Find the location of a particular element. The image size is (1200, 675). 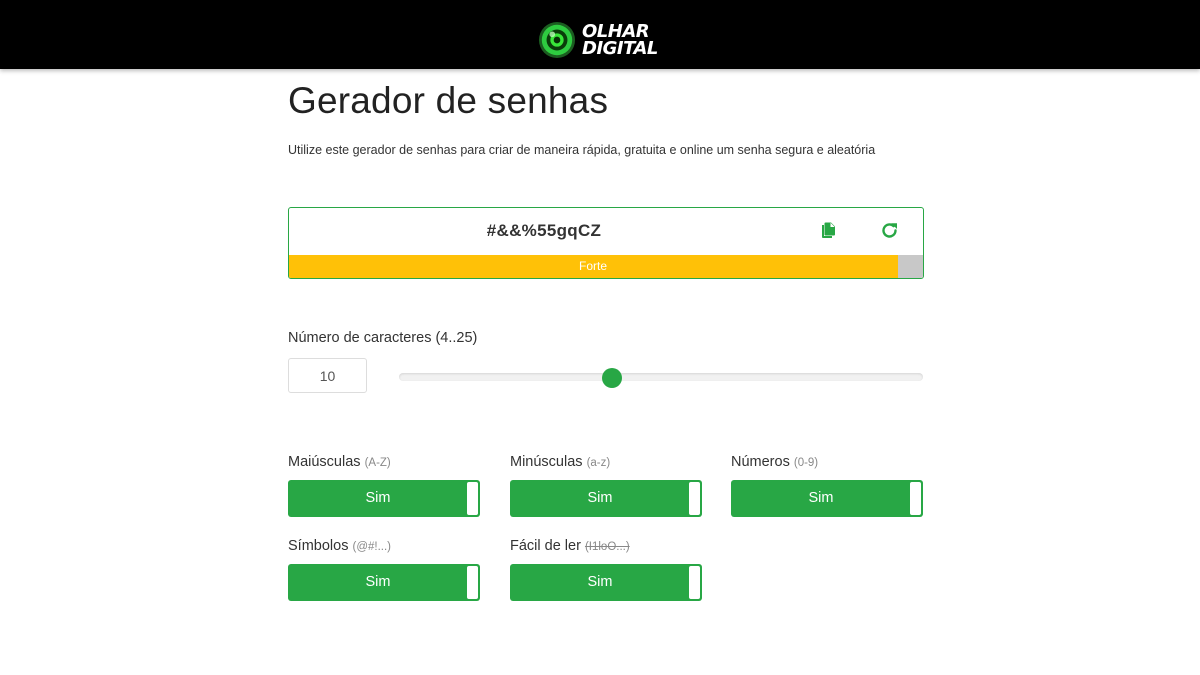

option-lowercase-label: Minúsculas is located at coordinates (546, 462).